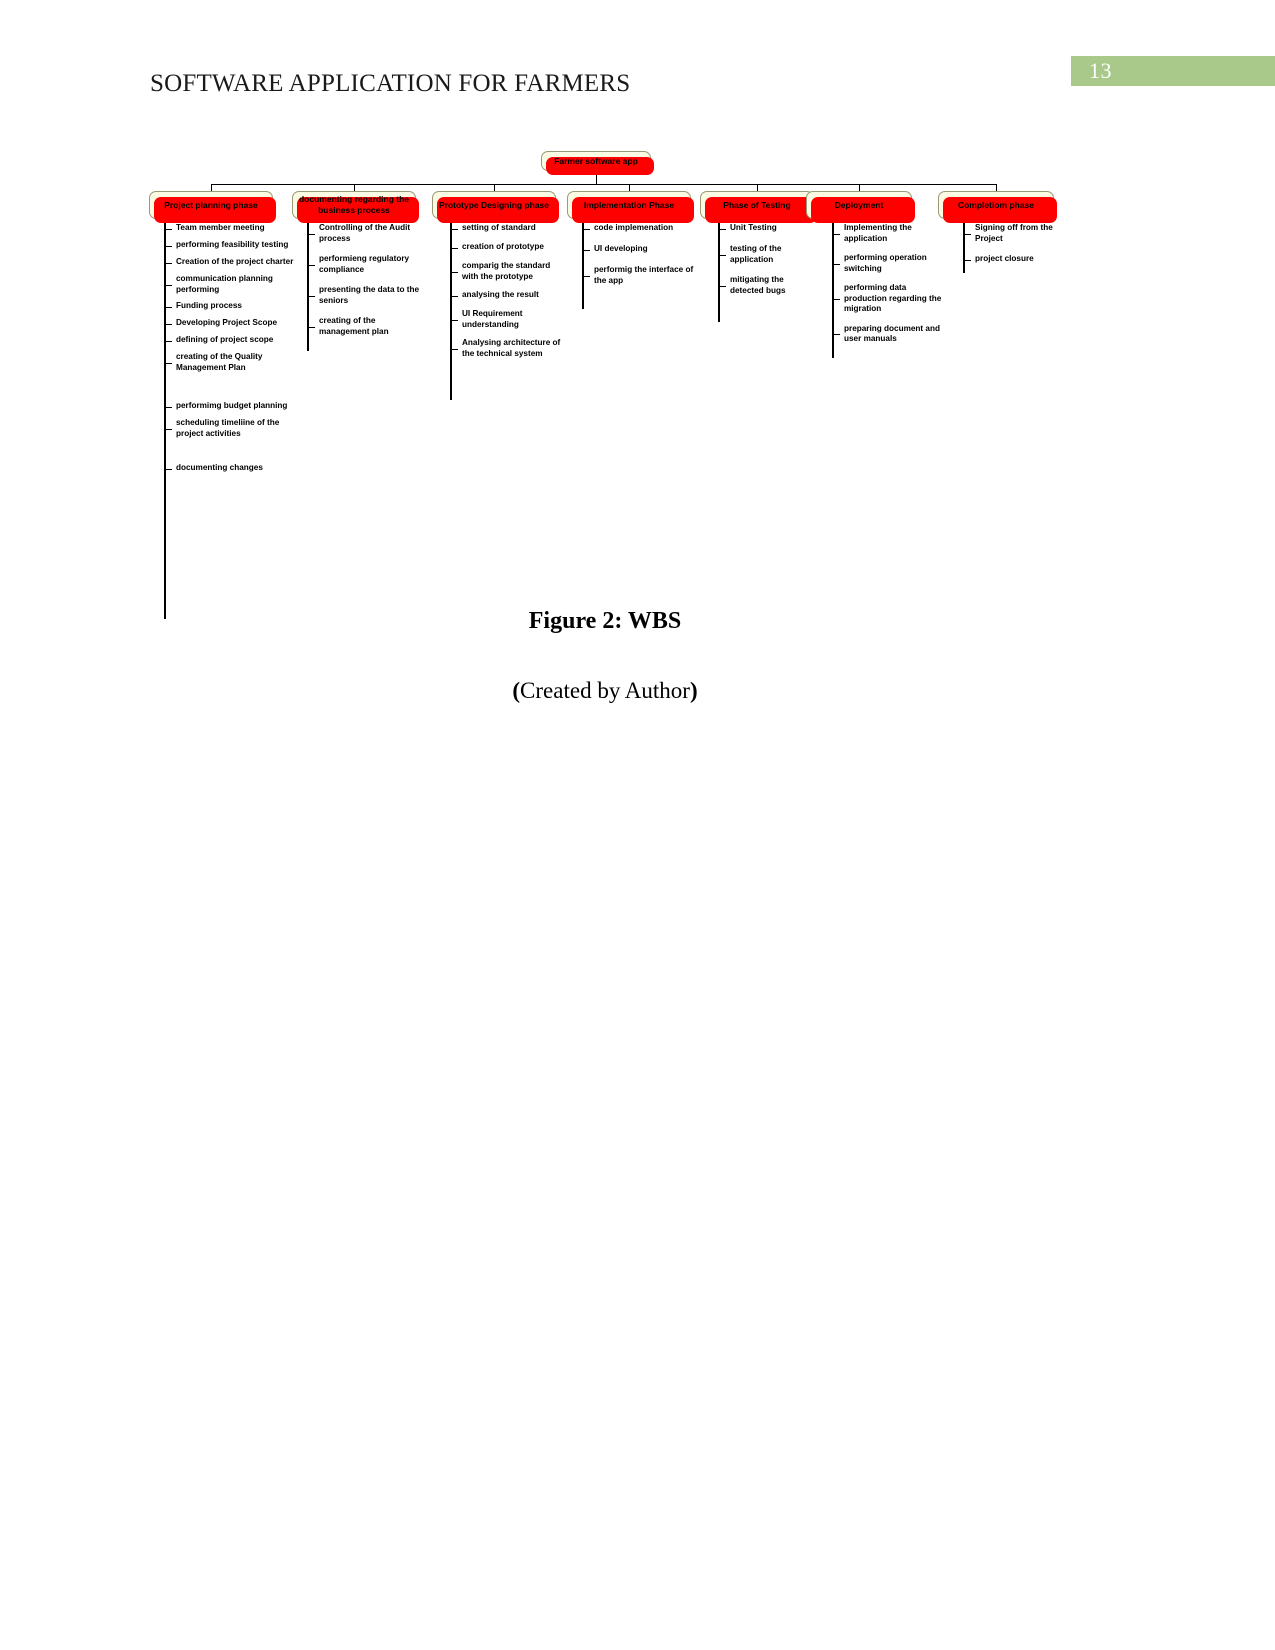 The width and height of the screenshot is (1275, 1650). I want to click on wbs-task: UI developing, so click(639, 249).